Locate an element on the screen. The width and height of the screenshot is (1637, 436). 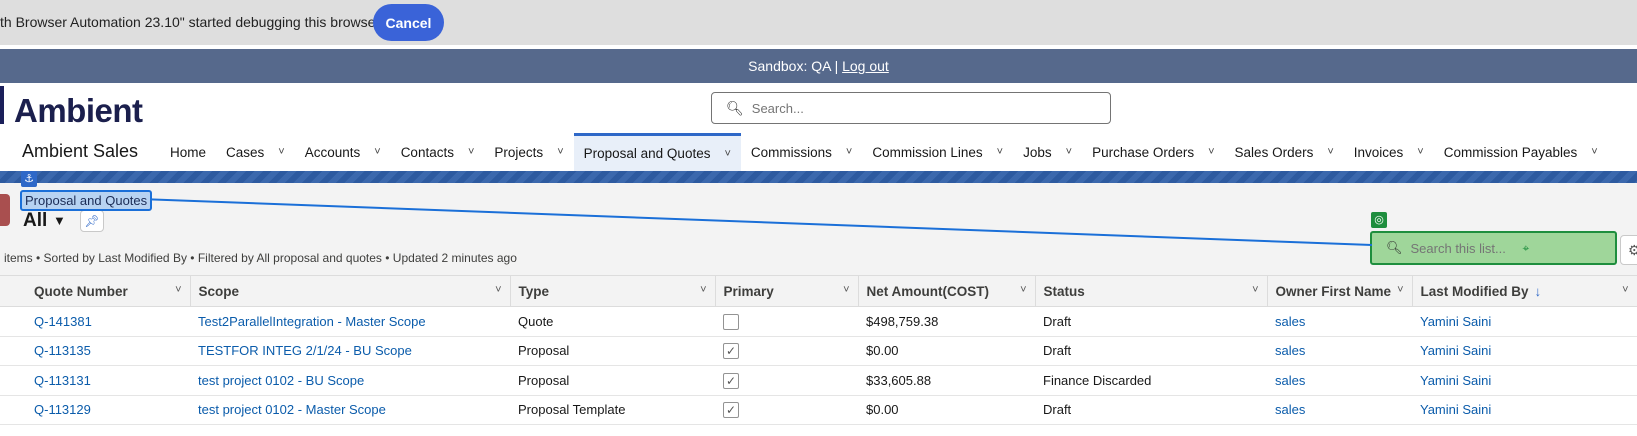
list-search-input is located at coordinates (1465, 248).